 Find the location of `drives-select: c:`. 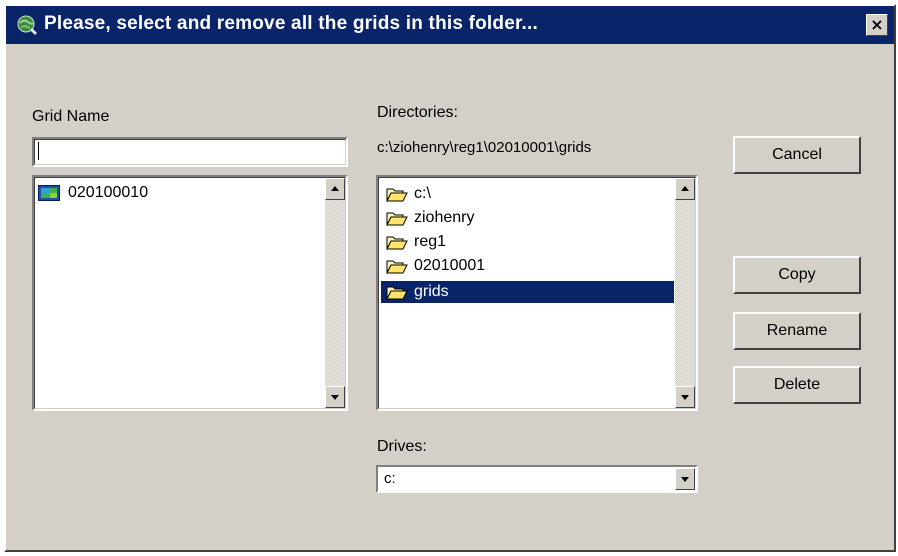

drives-select: c: is located at coordinates (537, 479).